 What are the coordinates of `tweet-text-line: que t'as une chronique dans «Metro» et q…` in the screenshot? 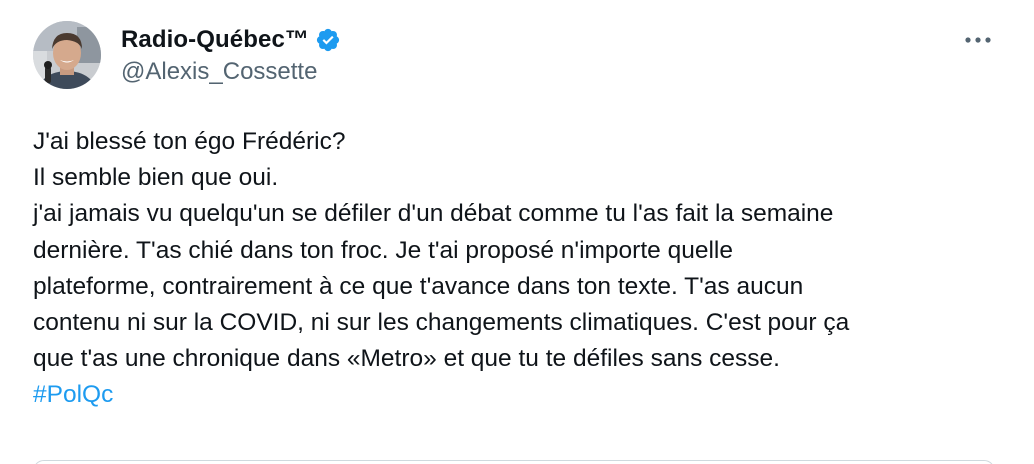 It's located at (406, 359).